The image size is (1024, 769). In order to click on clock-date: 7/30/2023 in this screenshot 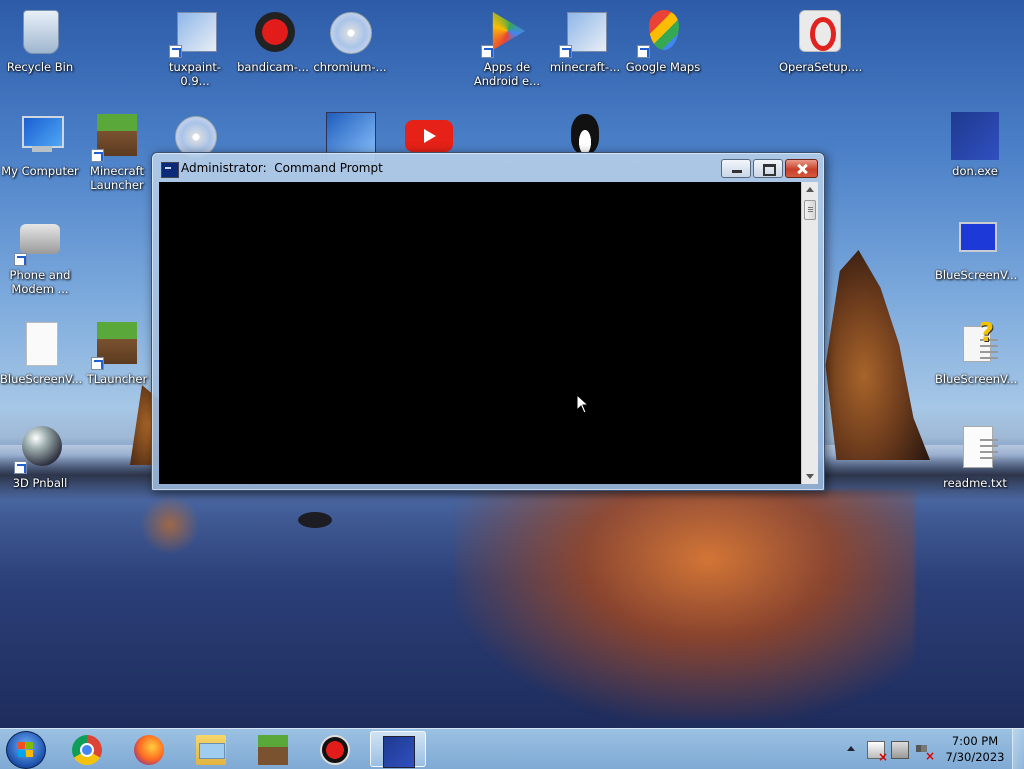, I will do `click(975, 757)`.